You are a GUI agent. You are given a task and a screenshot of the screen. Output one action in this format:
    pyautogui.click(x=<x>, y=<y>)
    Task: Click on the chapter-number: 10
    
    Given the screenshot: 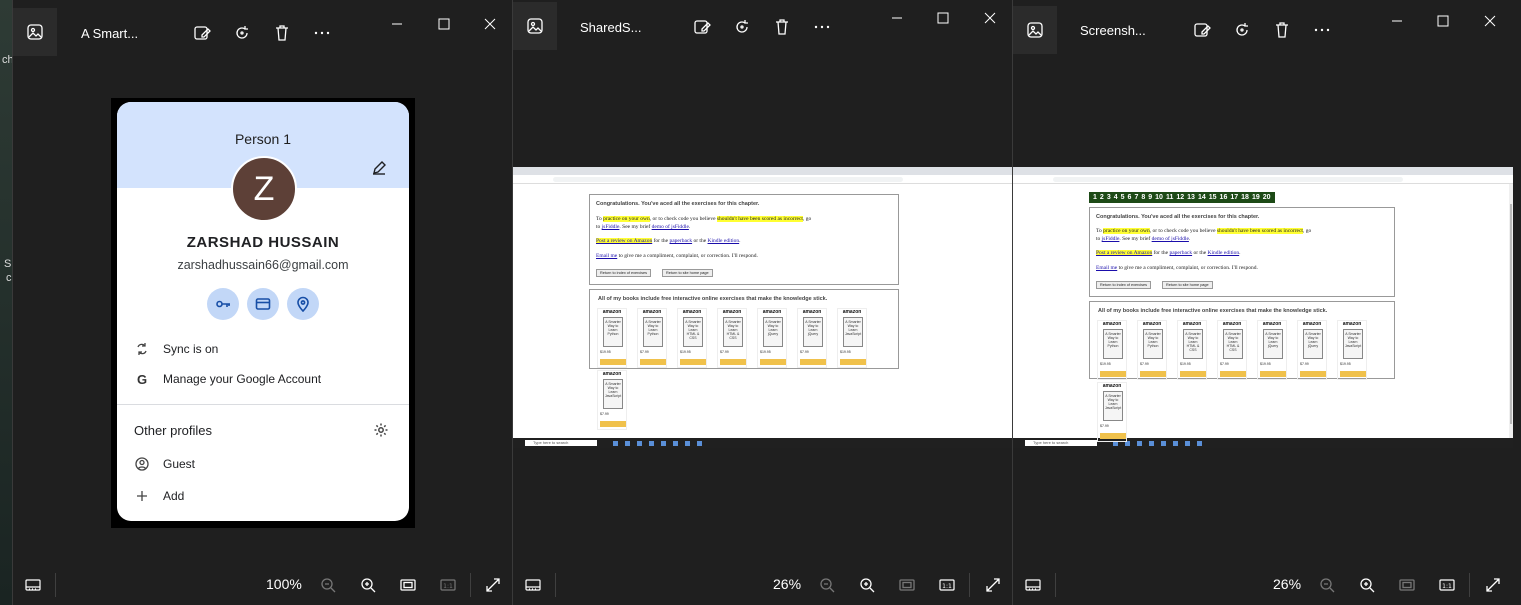 What is the action you would take?
    pyautogui.click(x=1159, y=197)
    